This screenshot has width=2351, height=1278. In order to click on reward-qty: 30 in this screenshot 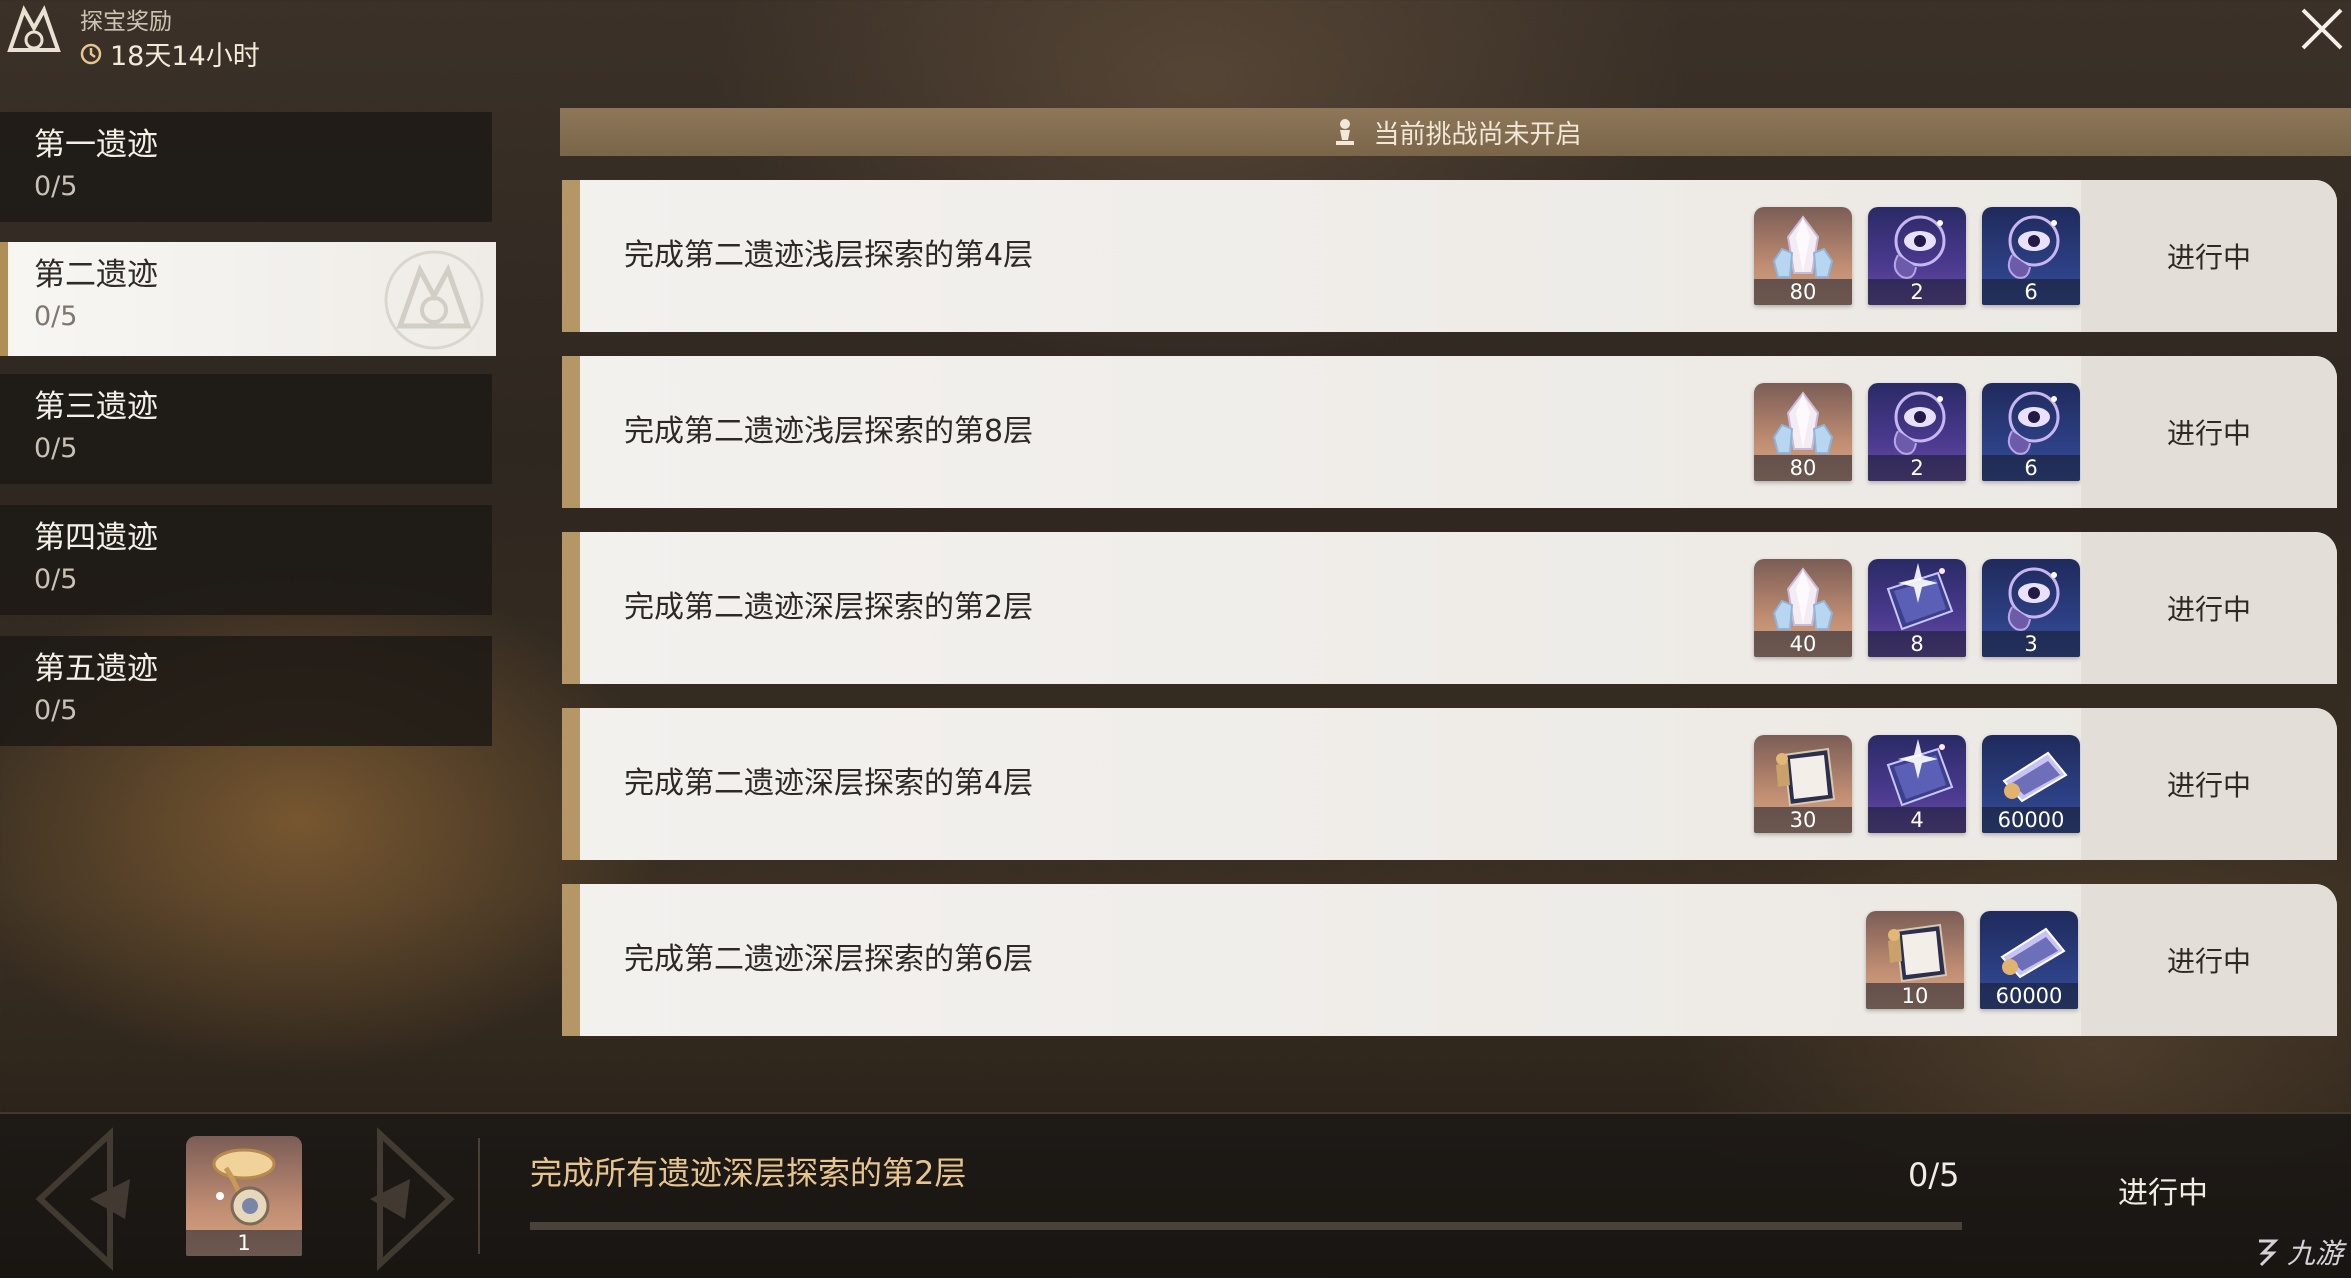, I will do `click(1803, 820)`.